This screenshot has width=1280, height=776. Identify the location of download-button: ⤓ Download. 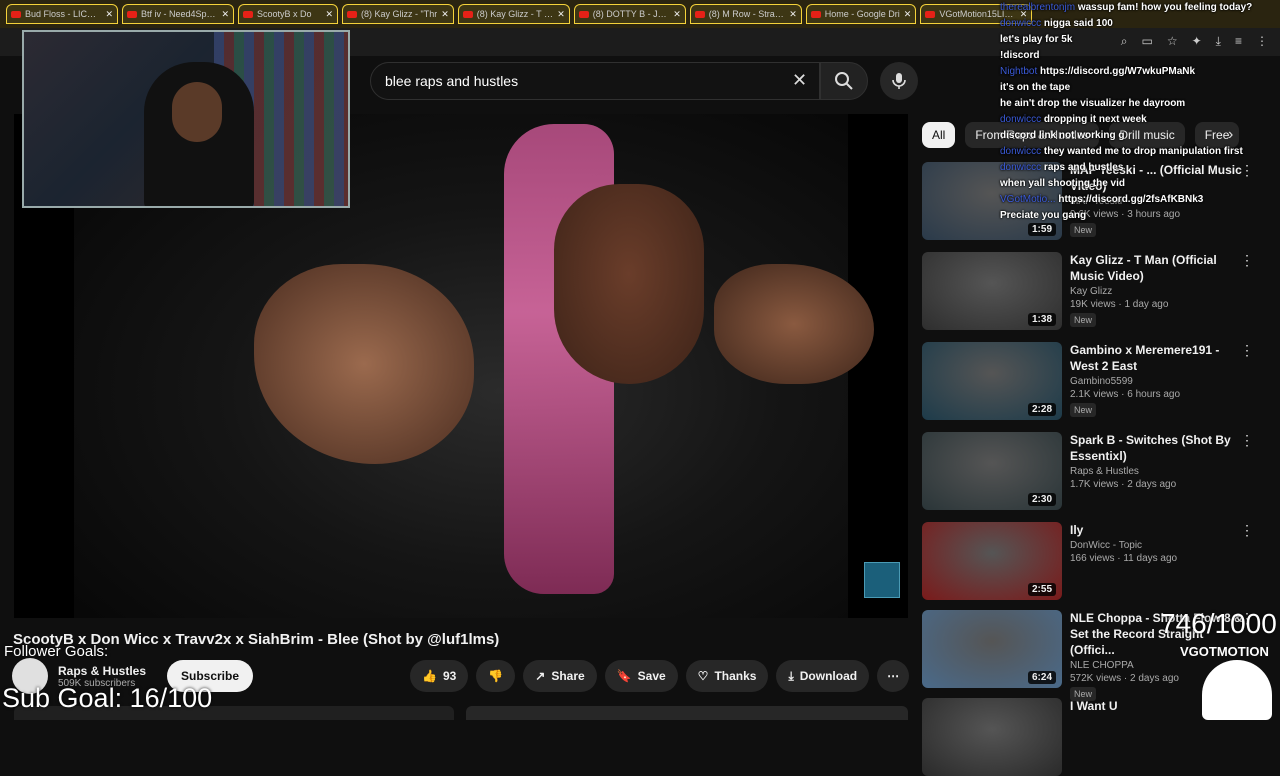
(823, 676).